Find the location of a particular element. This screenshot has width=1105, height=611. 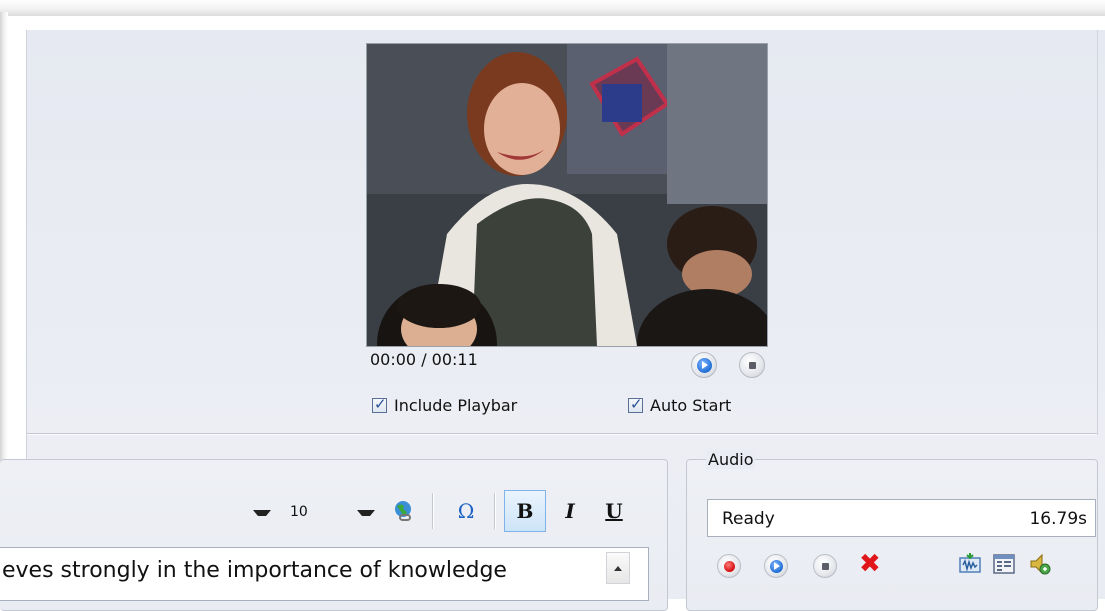

hyperlink-button is located at coordinates (404, 511).